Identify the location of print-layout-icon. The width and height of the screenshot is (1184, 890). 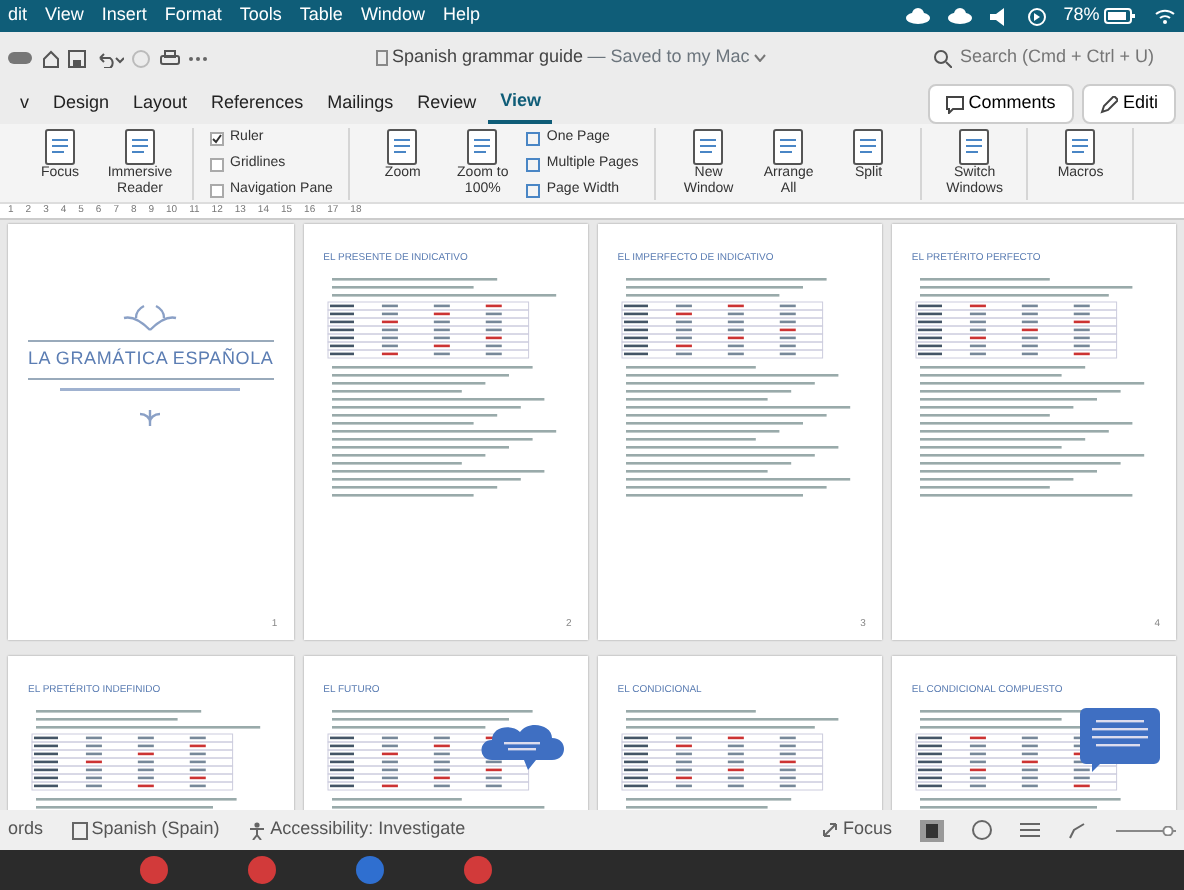
(932, 830).